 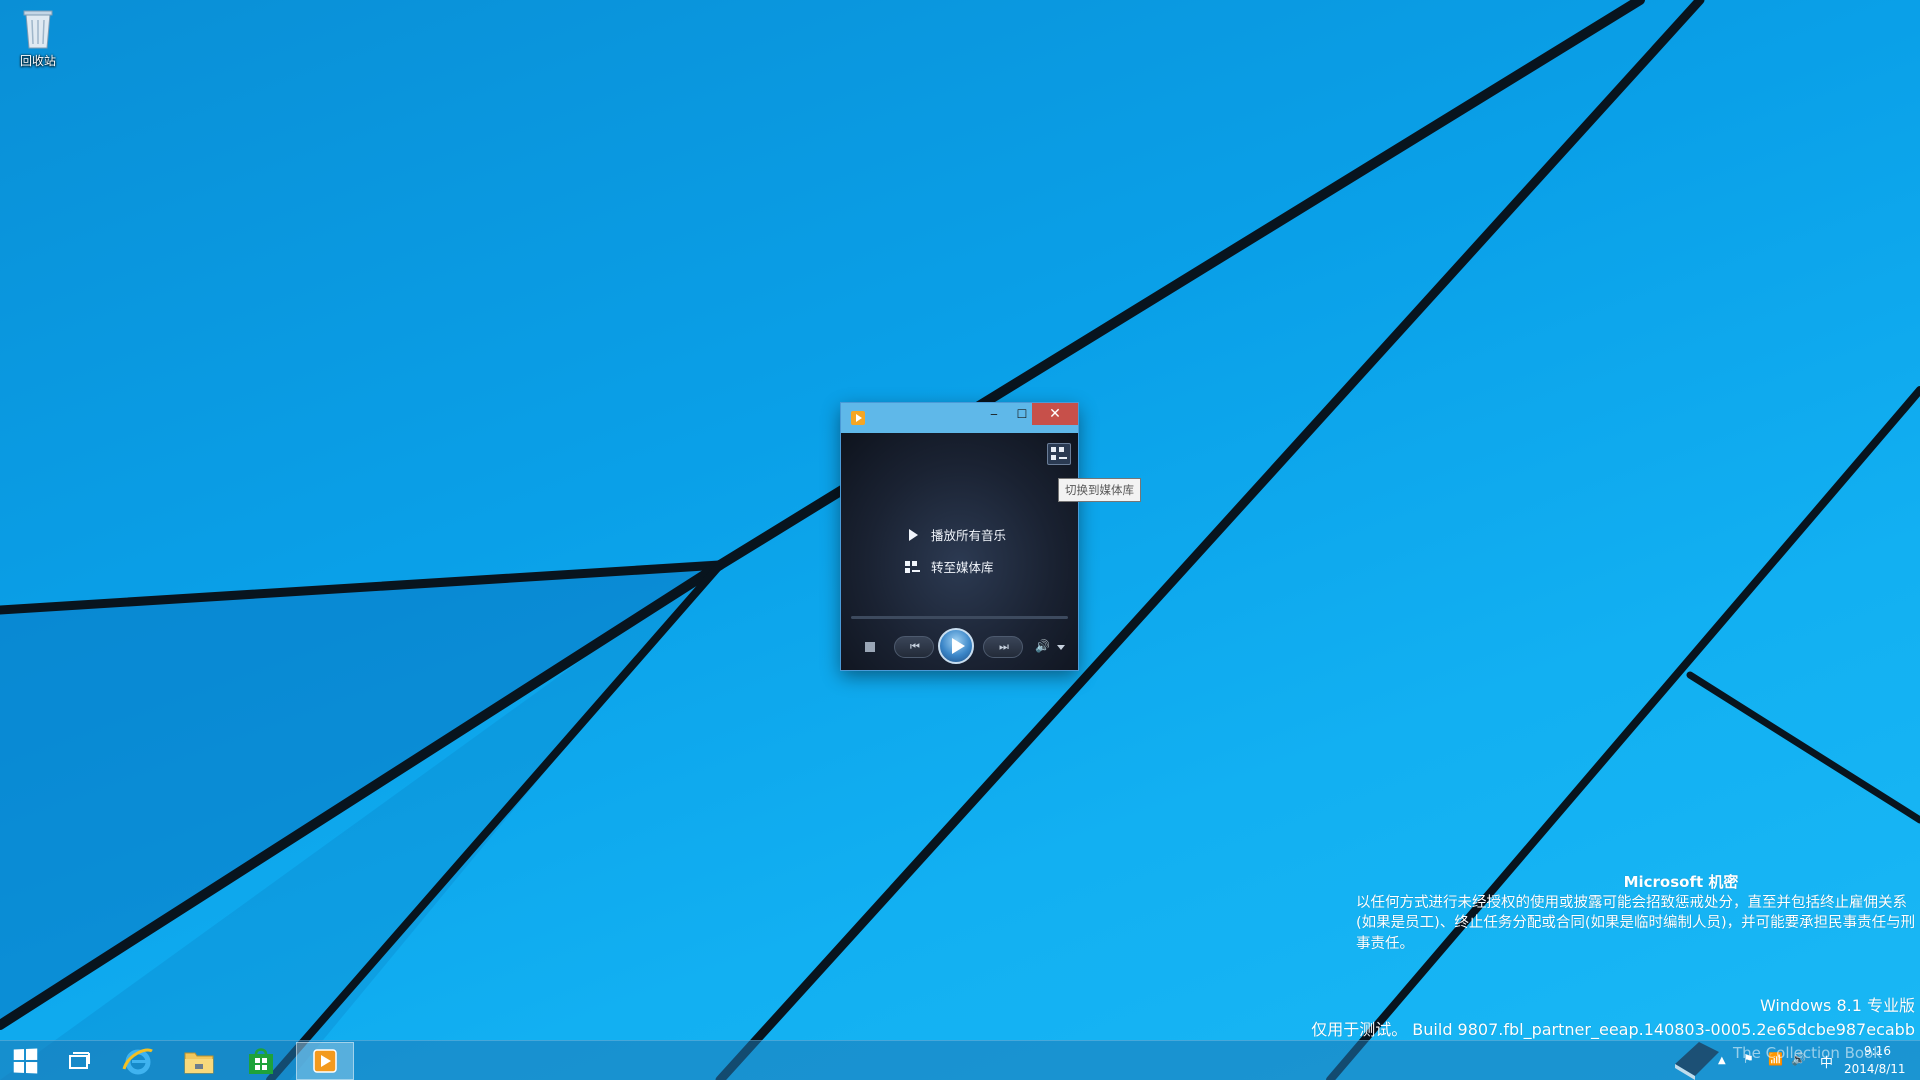 I want to click on book-logo-icon, so click(x=1697, y=1061).